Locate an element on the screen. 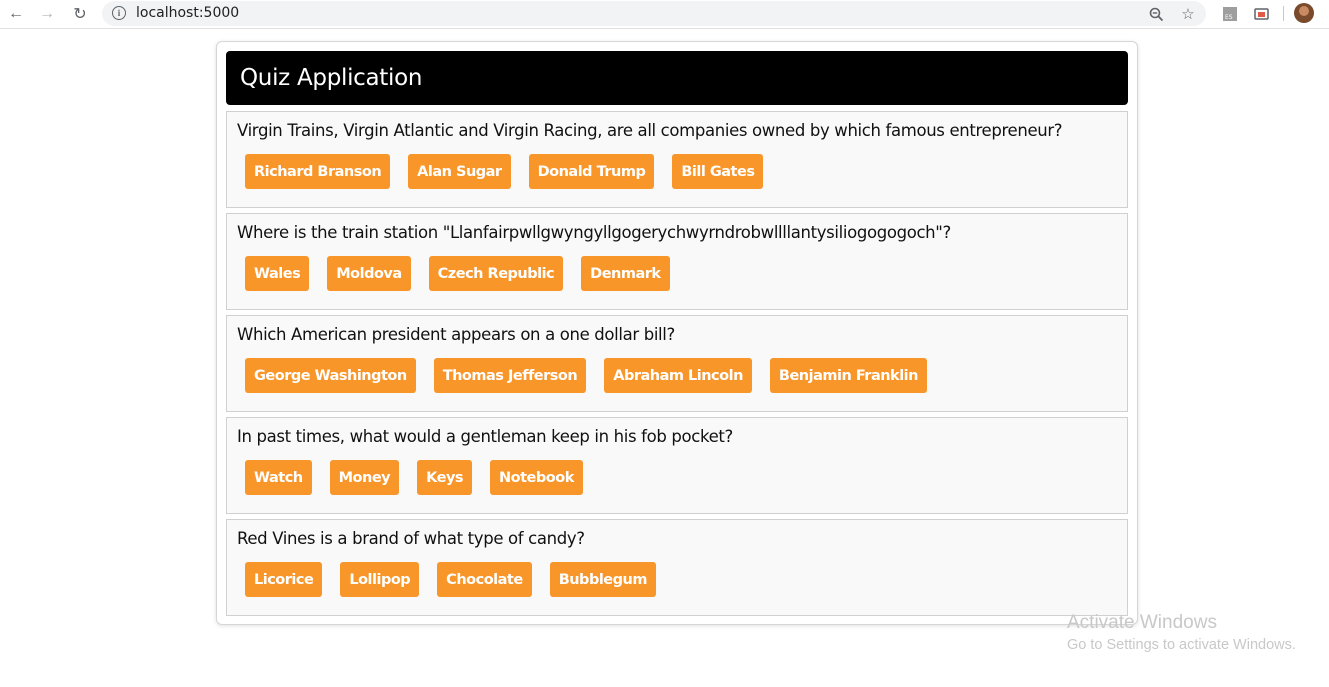 Image resolution: width=1329 pixels, height=687 pixels. answer-group: Watch Money Keys Notebook is located at coordinates (423, 477).